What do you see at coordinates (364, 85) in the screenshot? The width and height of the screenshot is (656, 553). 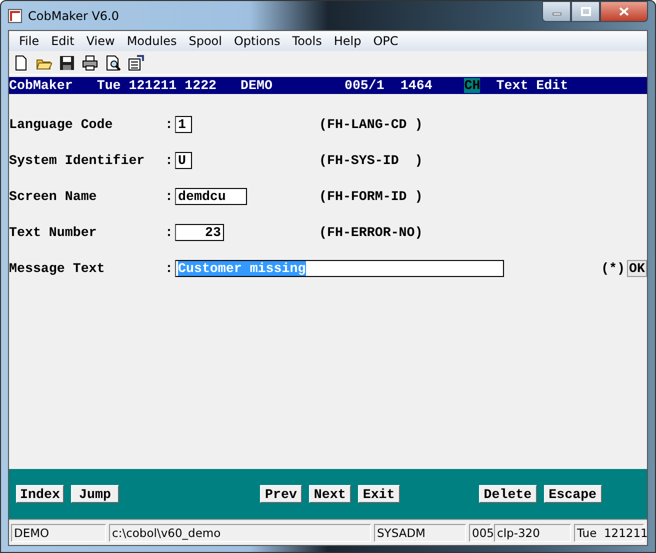 I see `screen-number: 005/1` at bounding box center [364, 85].